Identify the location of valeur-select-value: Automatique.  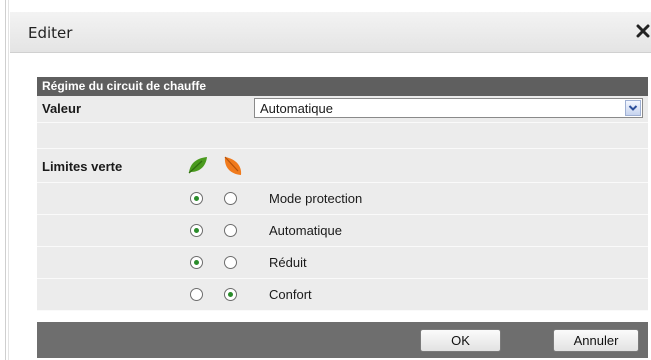
(296, 108).